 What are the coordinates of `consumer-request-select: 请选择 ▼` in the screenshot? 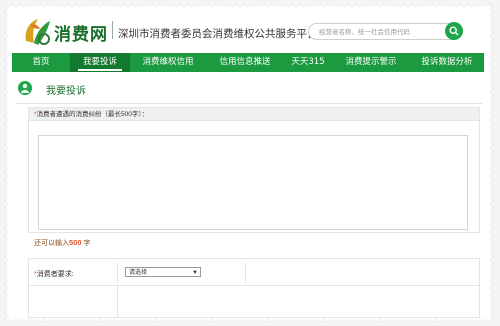 It's located at (163, 272).